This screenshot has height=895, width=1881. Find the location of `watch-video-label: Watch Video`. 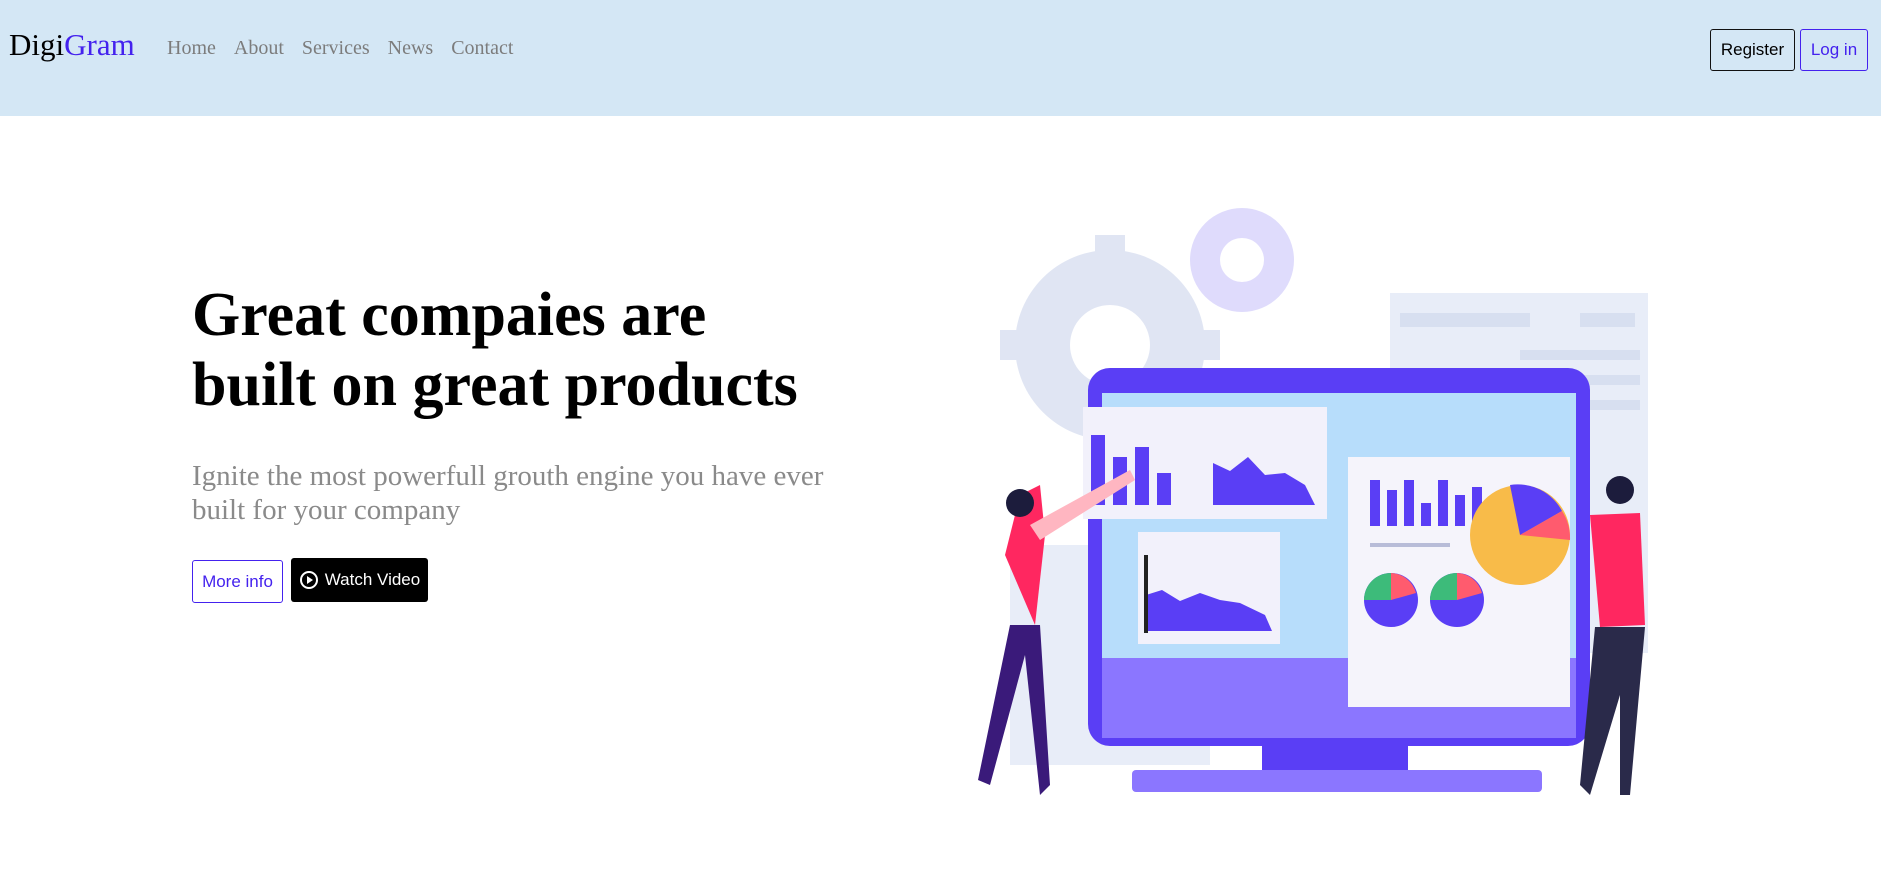

watch-video-label: Watch Video is located at coordinates (372, 579).